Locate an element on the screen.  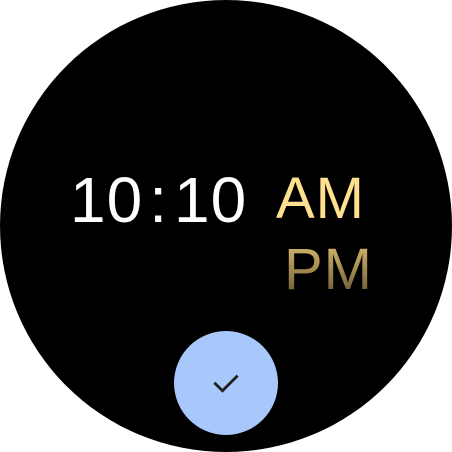
check-icon is located at coordinates (226, 383).